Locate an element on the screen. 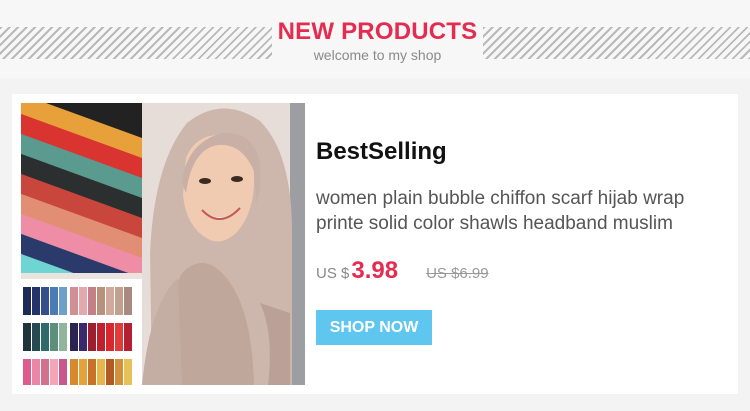 The width and height of the screenshot is (750, 411). shop-now-button: SHOP NOW is located at coordinates (374, 327).